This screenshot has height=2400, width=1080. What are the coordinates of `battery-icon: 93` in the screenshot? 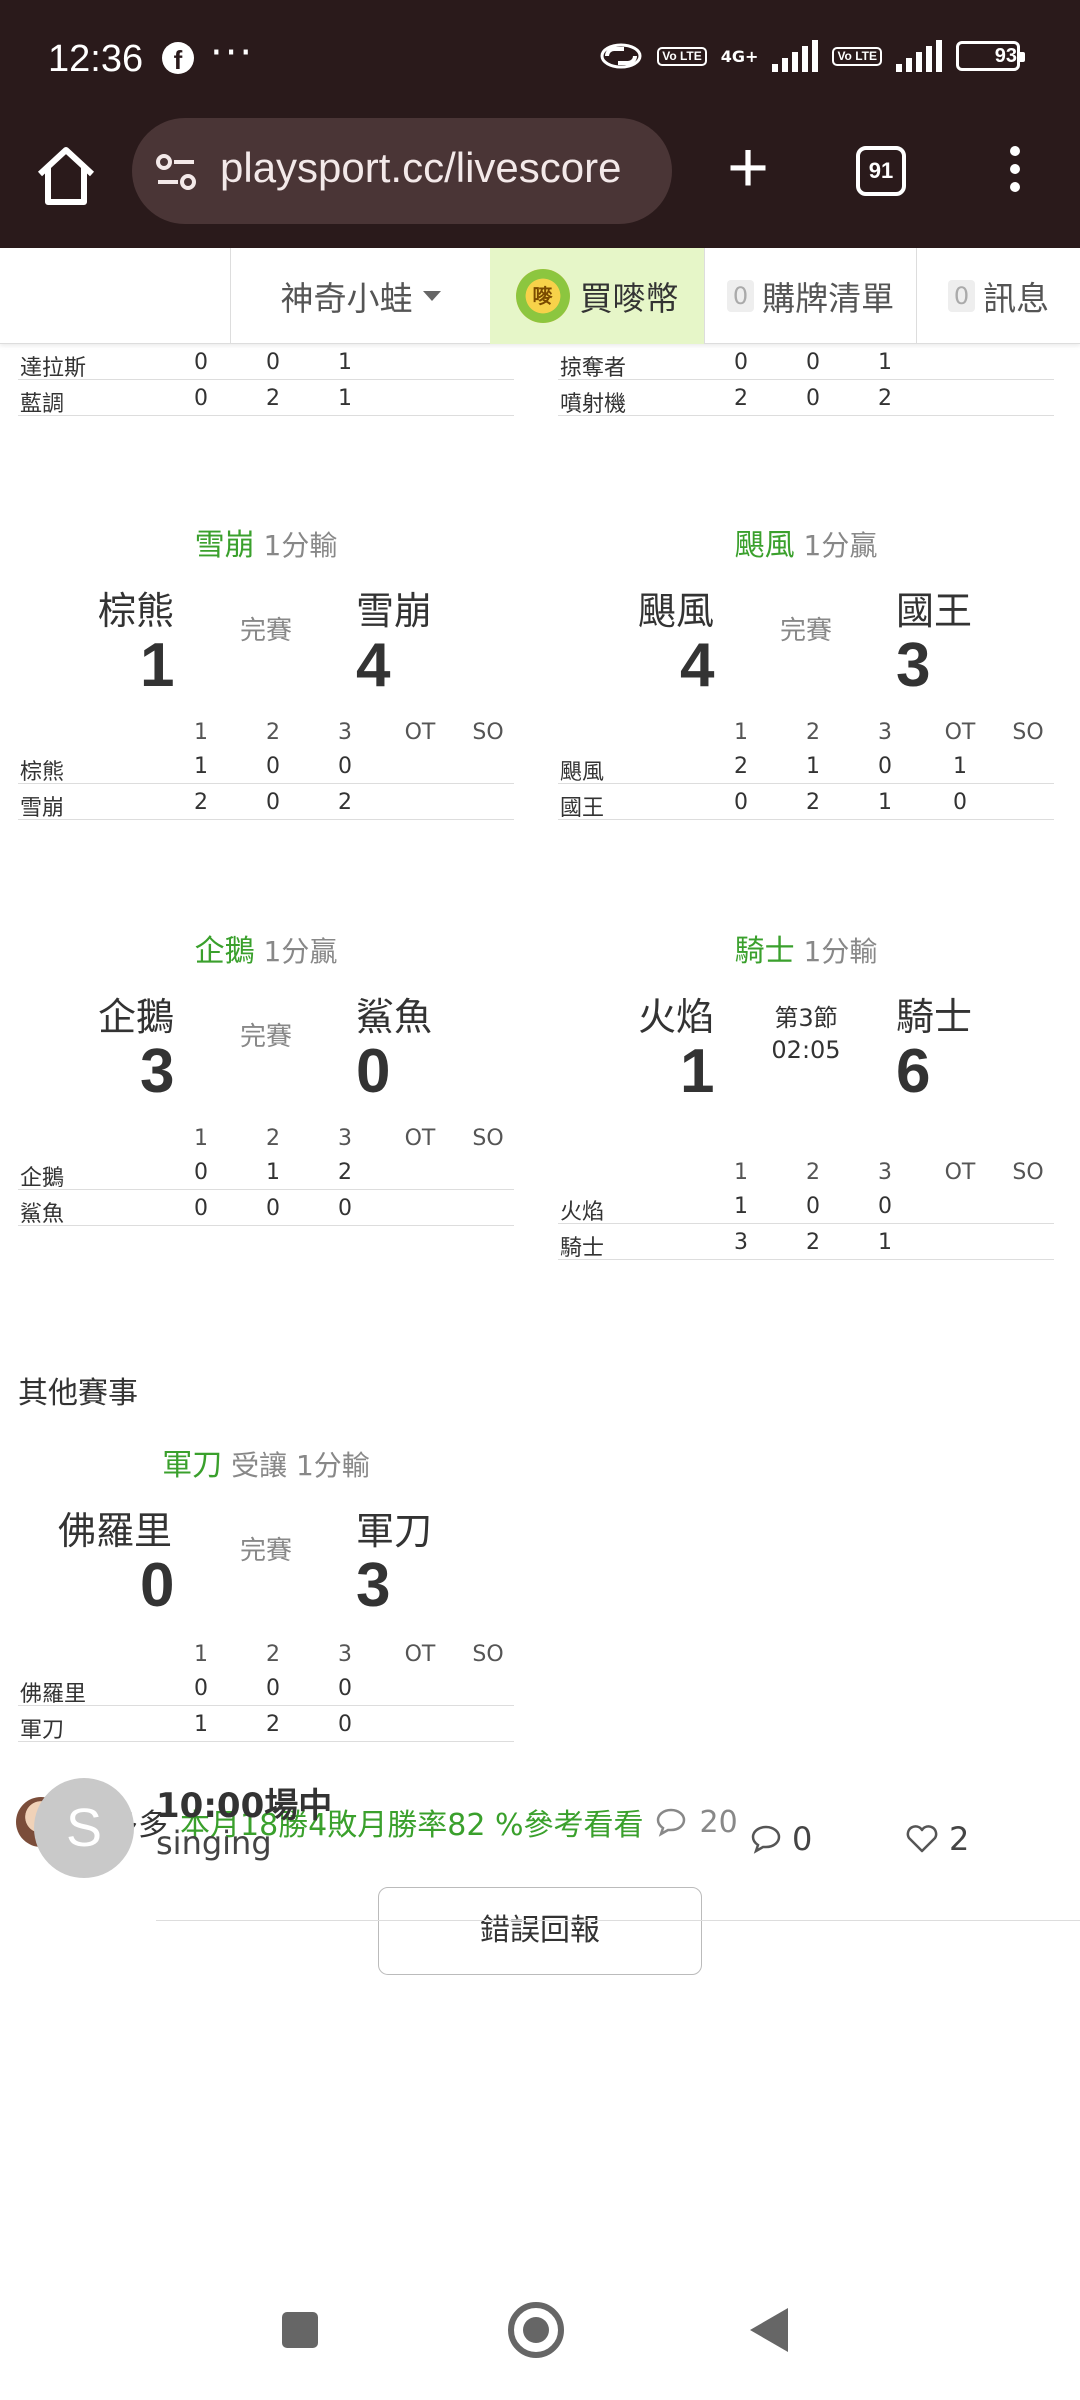 It's located at (990, 56).